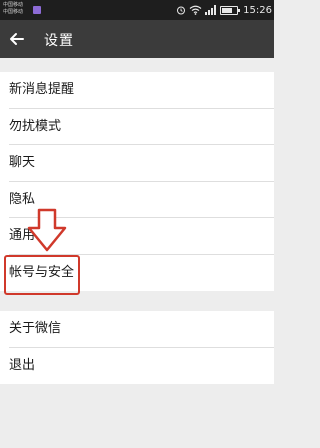 The height and width of the screenshot is (448, 320). What do you see at coordinates (22, 365) in the screenshot?
I see `settings-item-label: 退出` at bounding box center [22, 365].